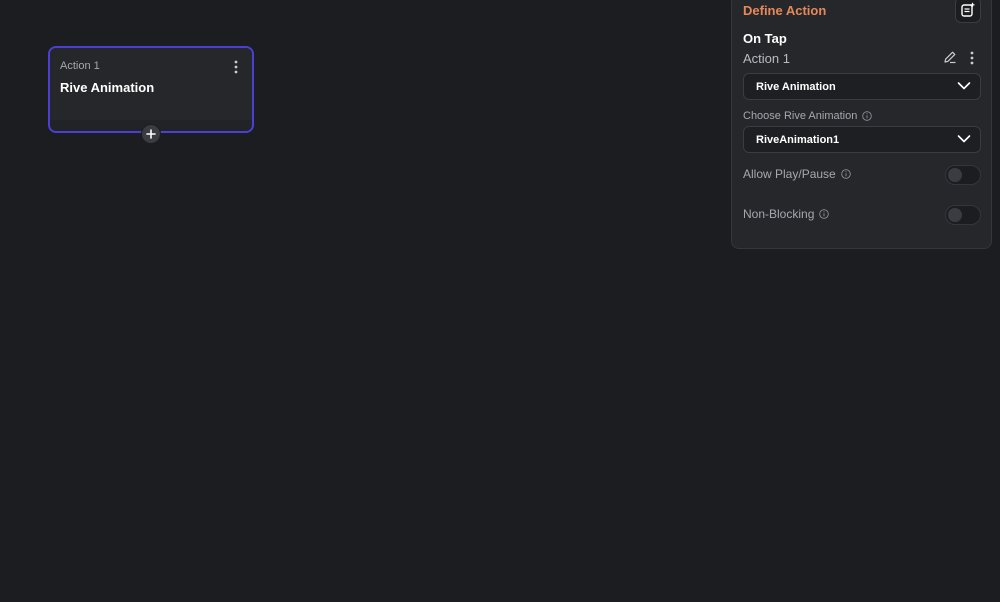  What do you see at coordinates (963, 175) in the screenshot?
I see `allow-play-pause-toggle` at bounding box center [963, 175].